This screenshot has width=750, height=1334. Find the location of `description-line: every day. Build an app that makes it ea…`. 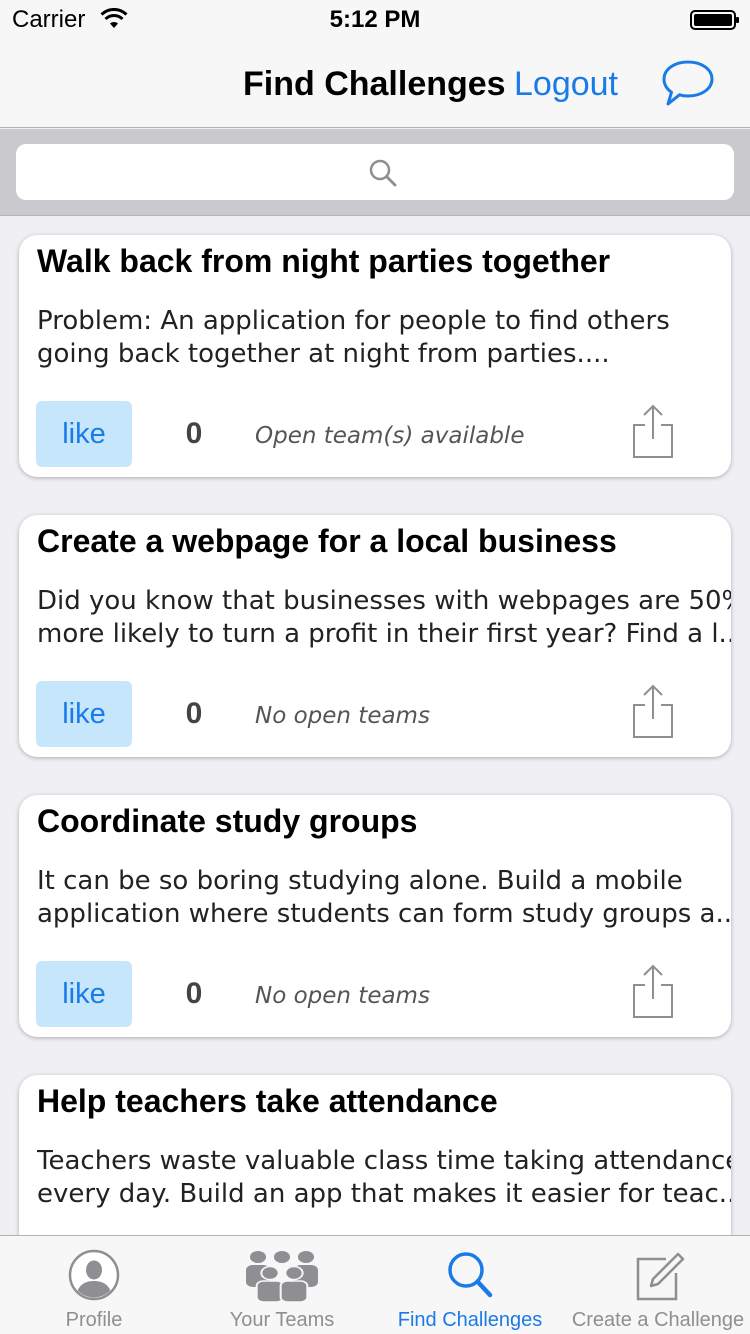

description-line: every day. Build an app that makes it ea… is located at coordinates (384, 1194).